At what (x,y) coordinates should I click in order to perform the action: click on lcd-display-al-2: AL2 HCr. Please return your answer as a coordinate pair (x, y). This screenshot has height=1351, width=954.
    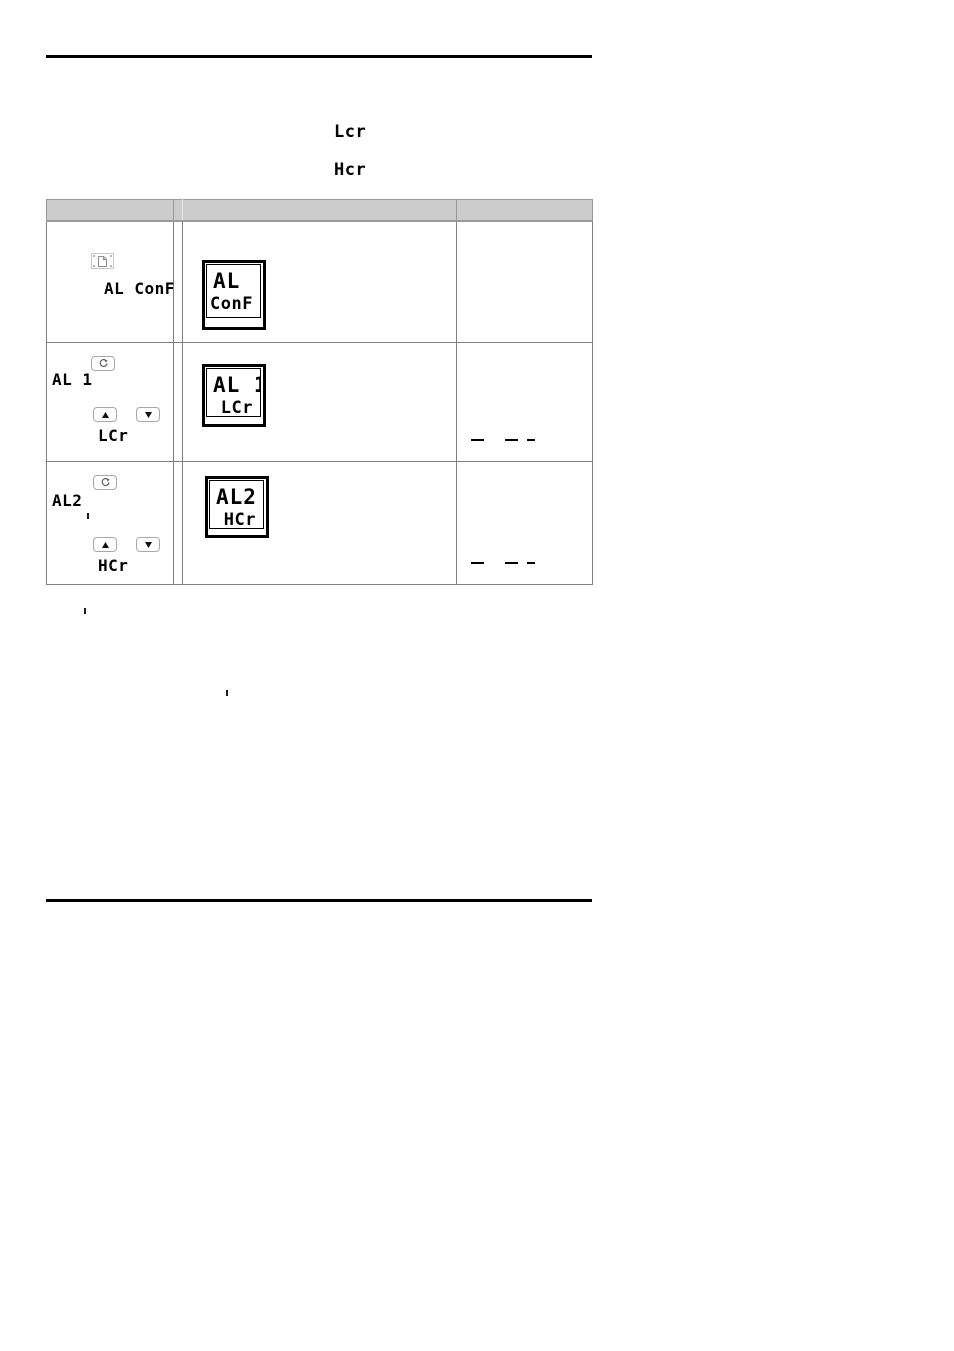
    Looking at the image, I should click on (237, 507).